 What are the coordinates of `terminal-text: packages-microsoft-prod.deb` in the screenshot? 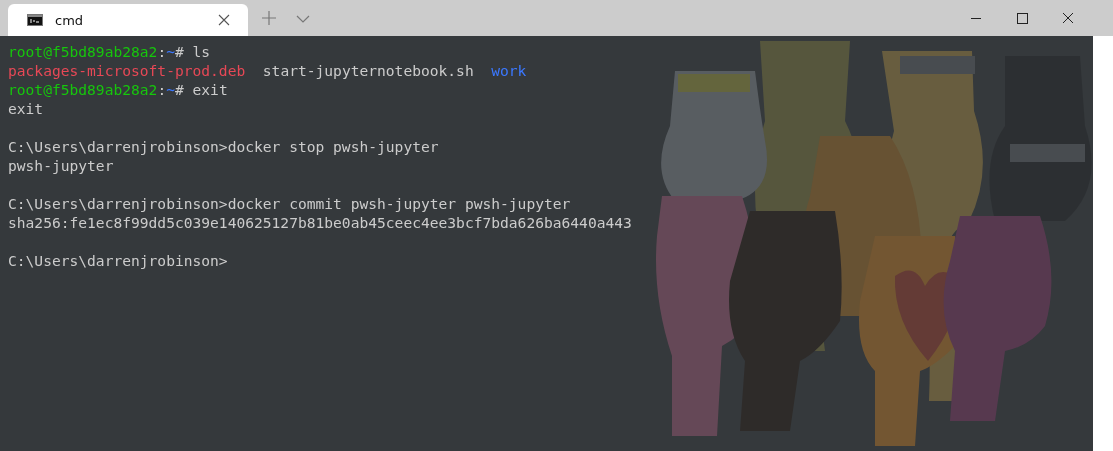 It's located at (127, 70).